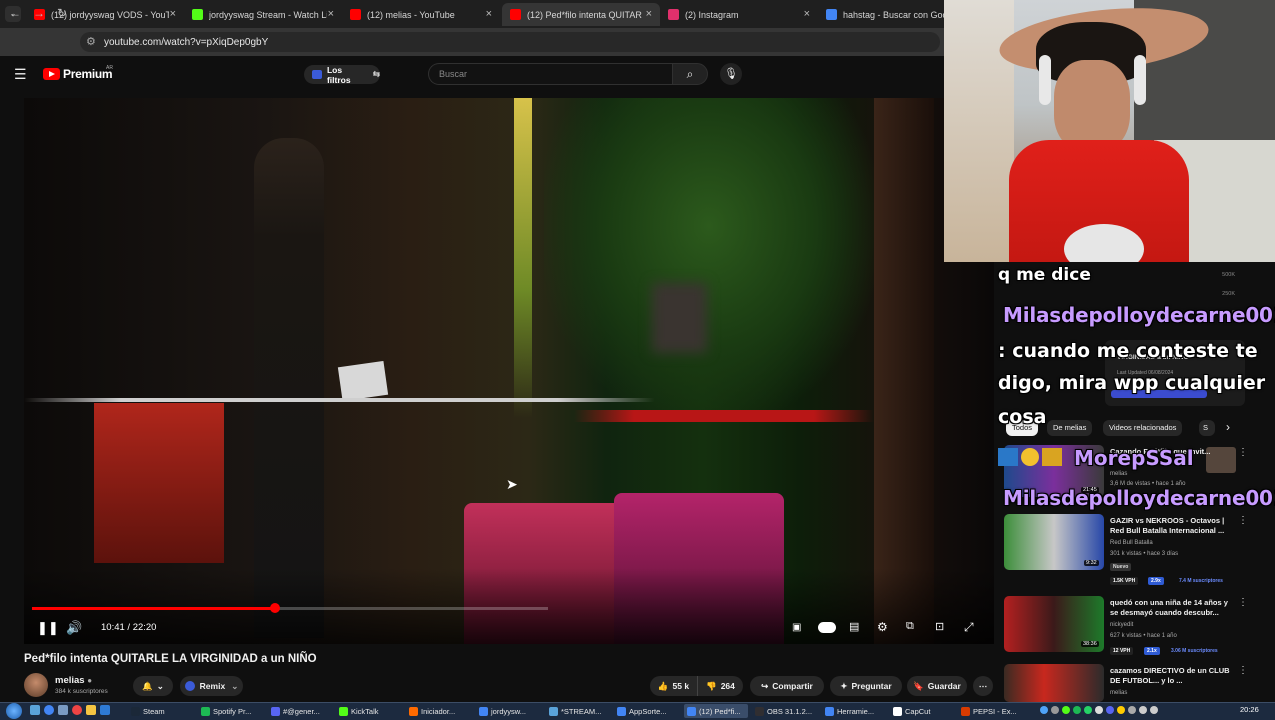 Image resolution: width=1275 pixels, height=720 pixels. What do you see at coordinates (1154, 710) in the screenshot?
I see `speaker-icon` at bounding box center [1154, 710].